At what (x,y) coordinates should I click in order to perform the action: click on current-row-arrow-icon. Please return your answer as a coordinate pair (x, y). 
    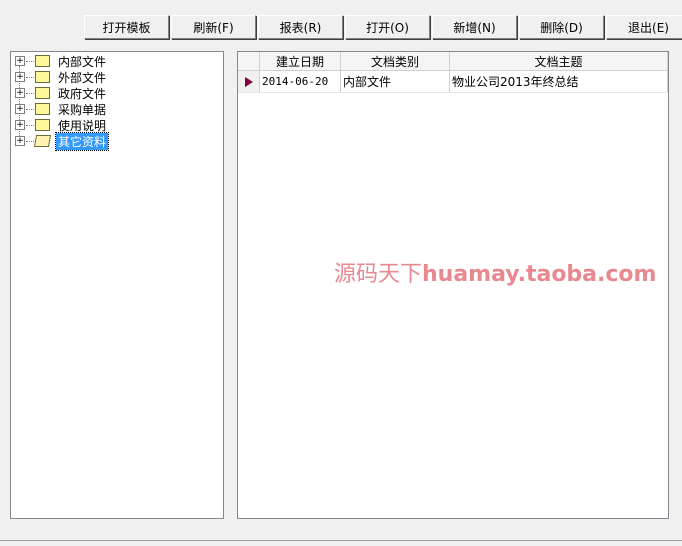
    Looking at the image, I should click on (248, 81).